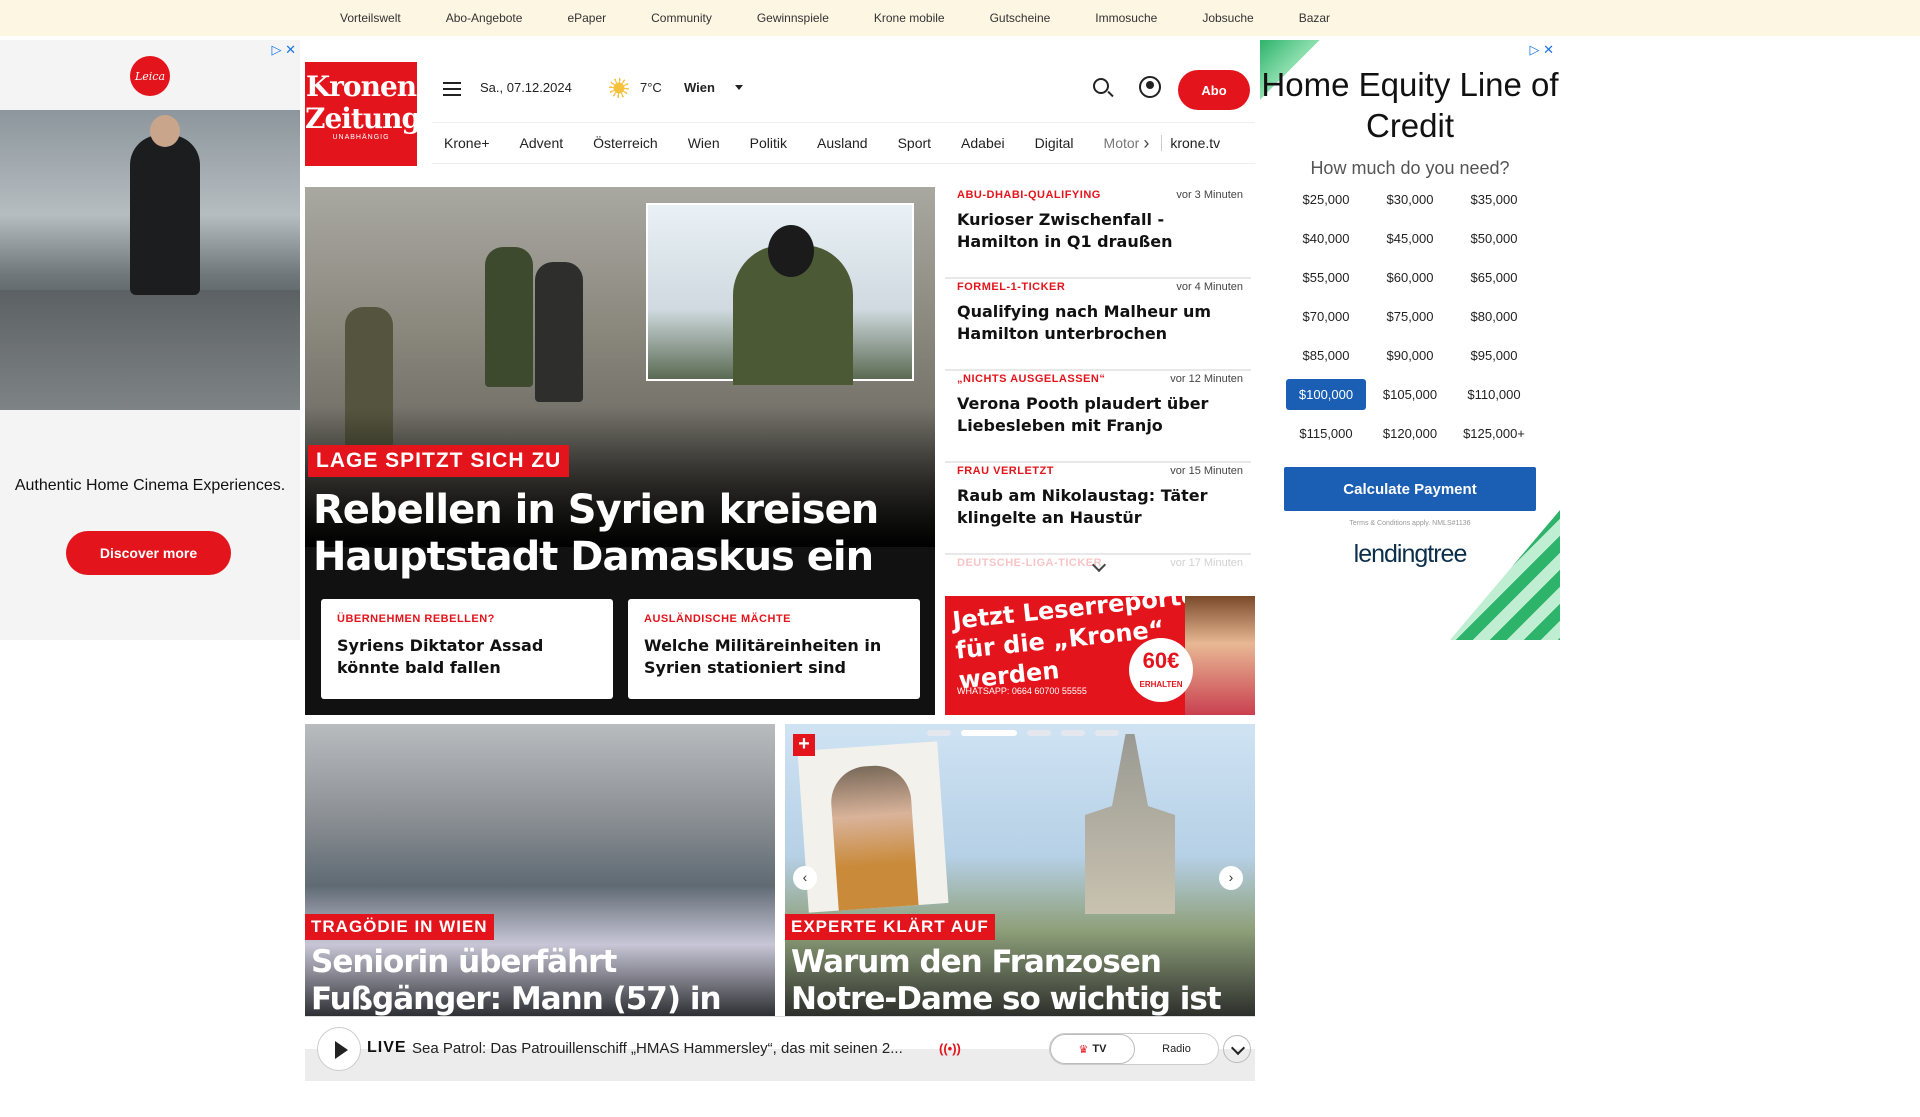 The image size is (1920, 1117). I want to click on nav-item-krone-plus: Krone+, so click(467, 143).